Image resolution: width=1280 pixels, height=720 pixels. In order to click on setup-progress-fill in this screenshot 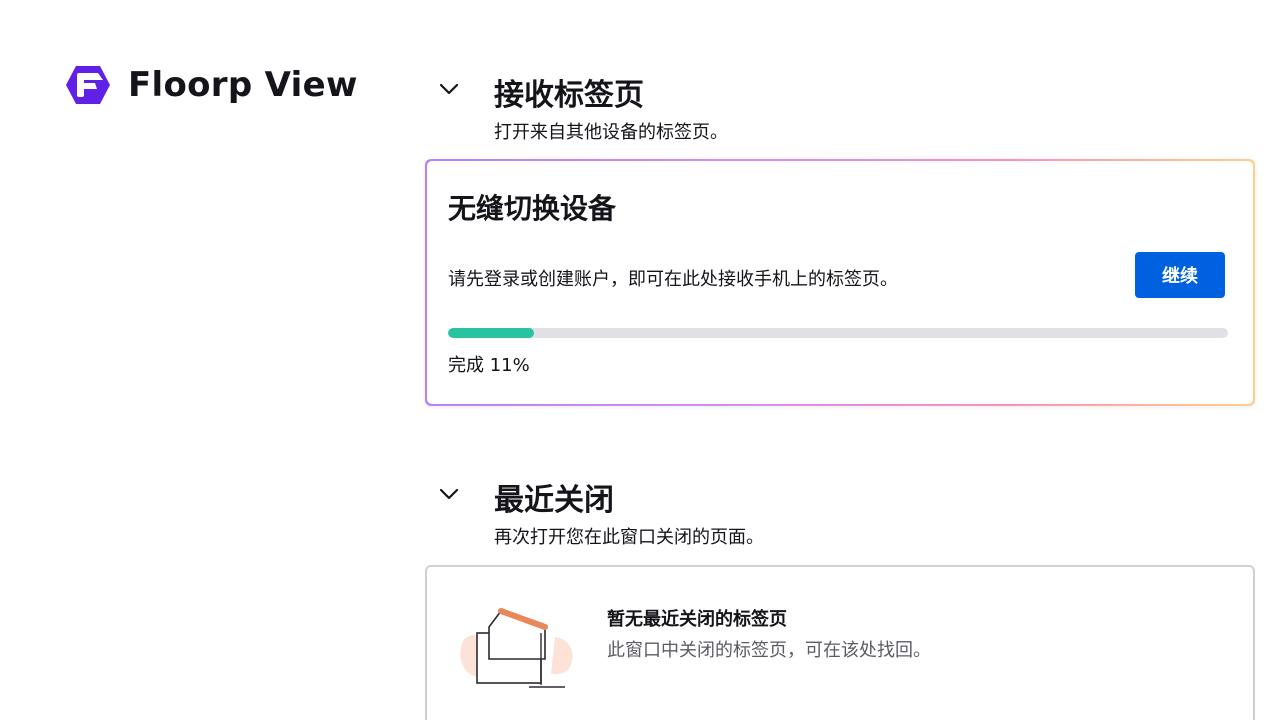, I will do `click(491, 333)`.